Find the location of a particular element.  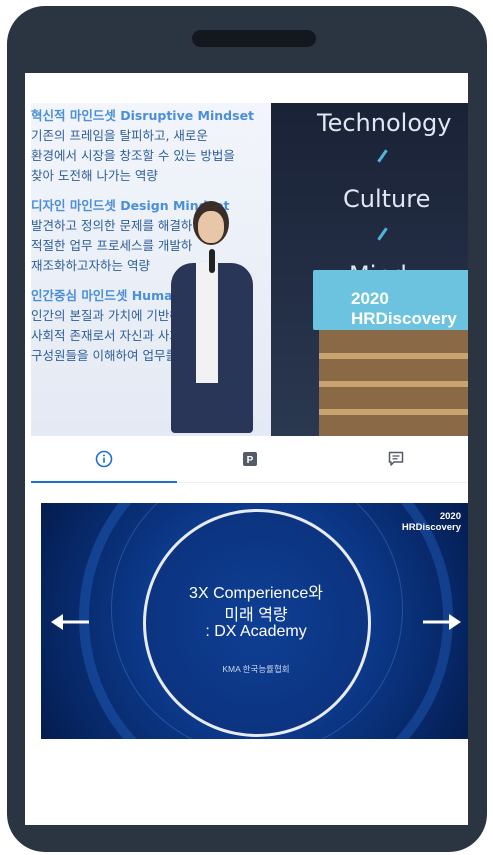

info-circle-icon is located at coordinates (104, 459).